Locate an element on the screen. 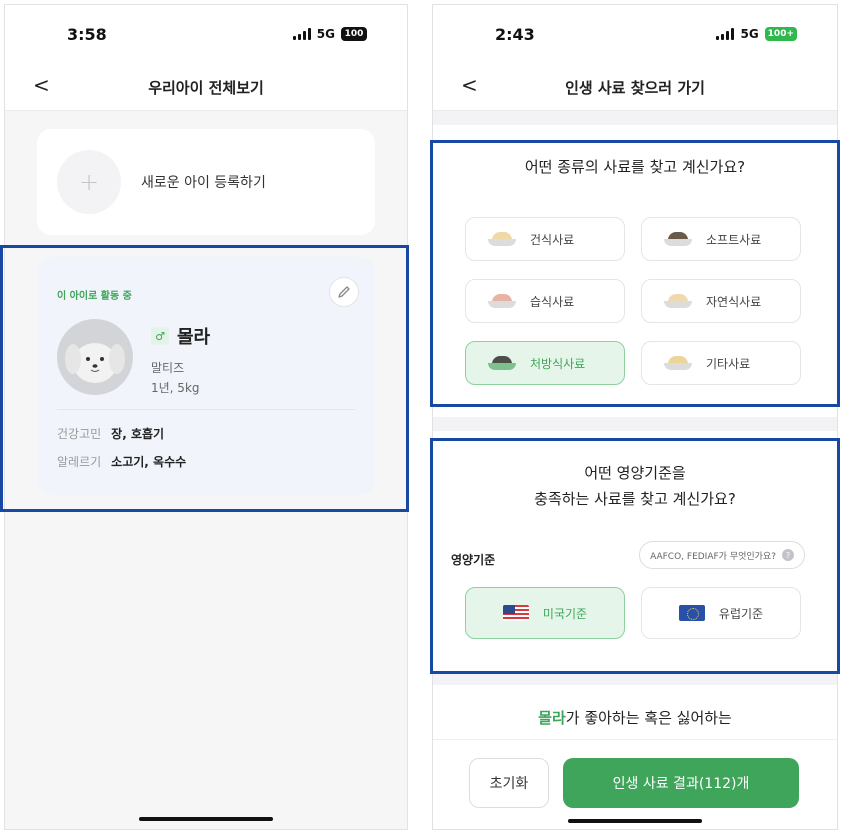  page-title: 인생 사료 찾으러 가기 is located at coordinates (635, 88).